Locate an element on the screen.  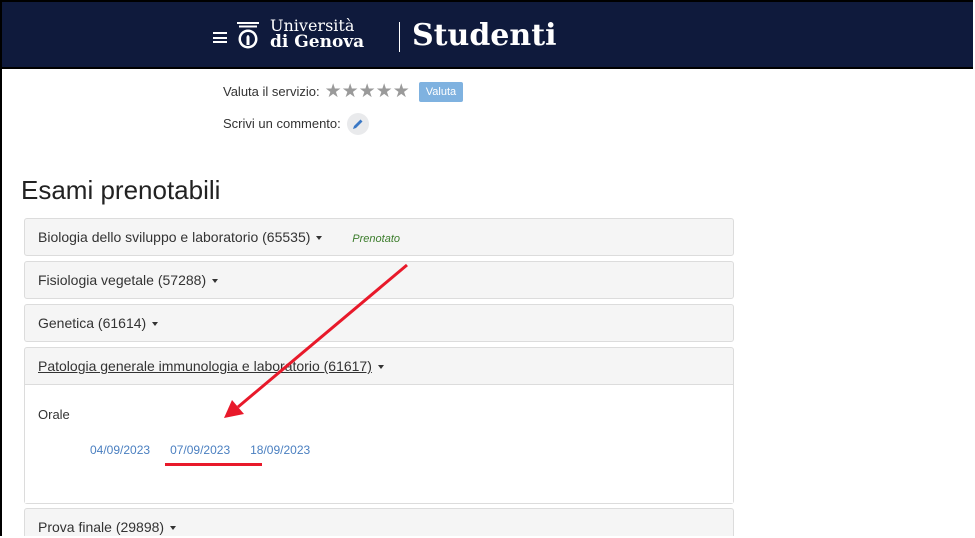
rate-service-row: Valuta il servizio: ★★★★★ Valuta is located at coordinates (343, 92).